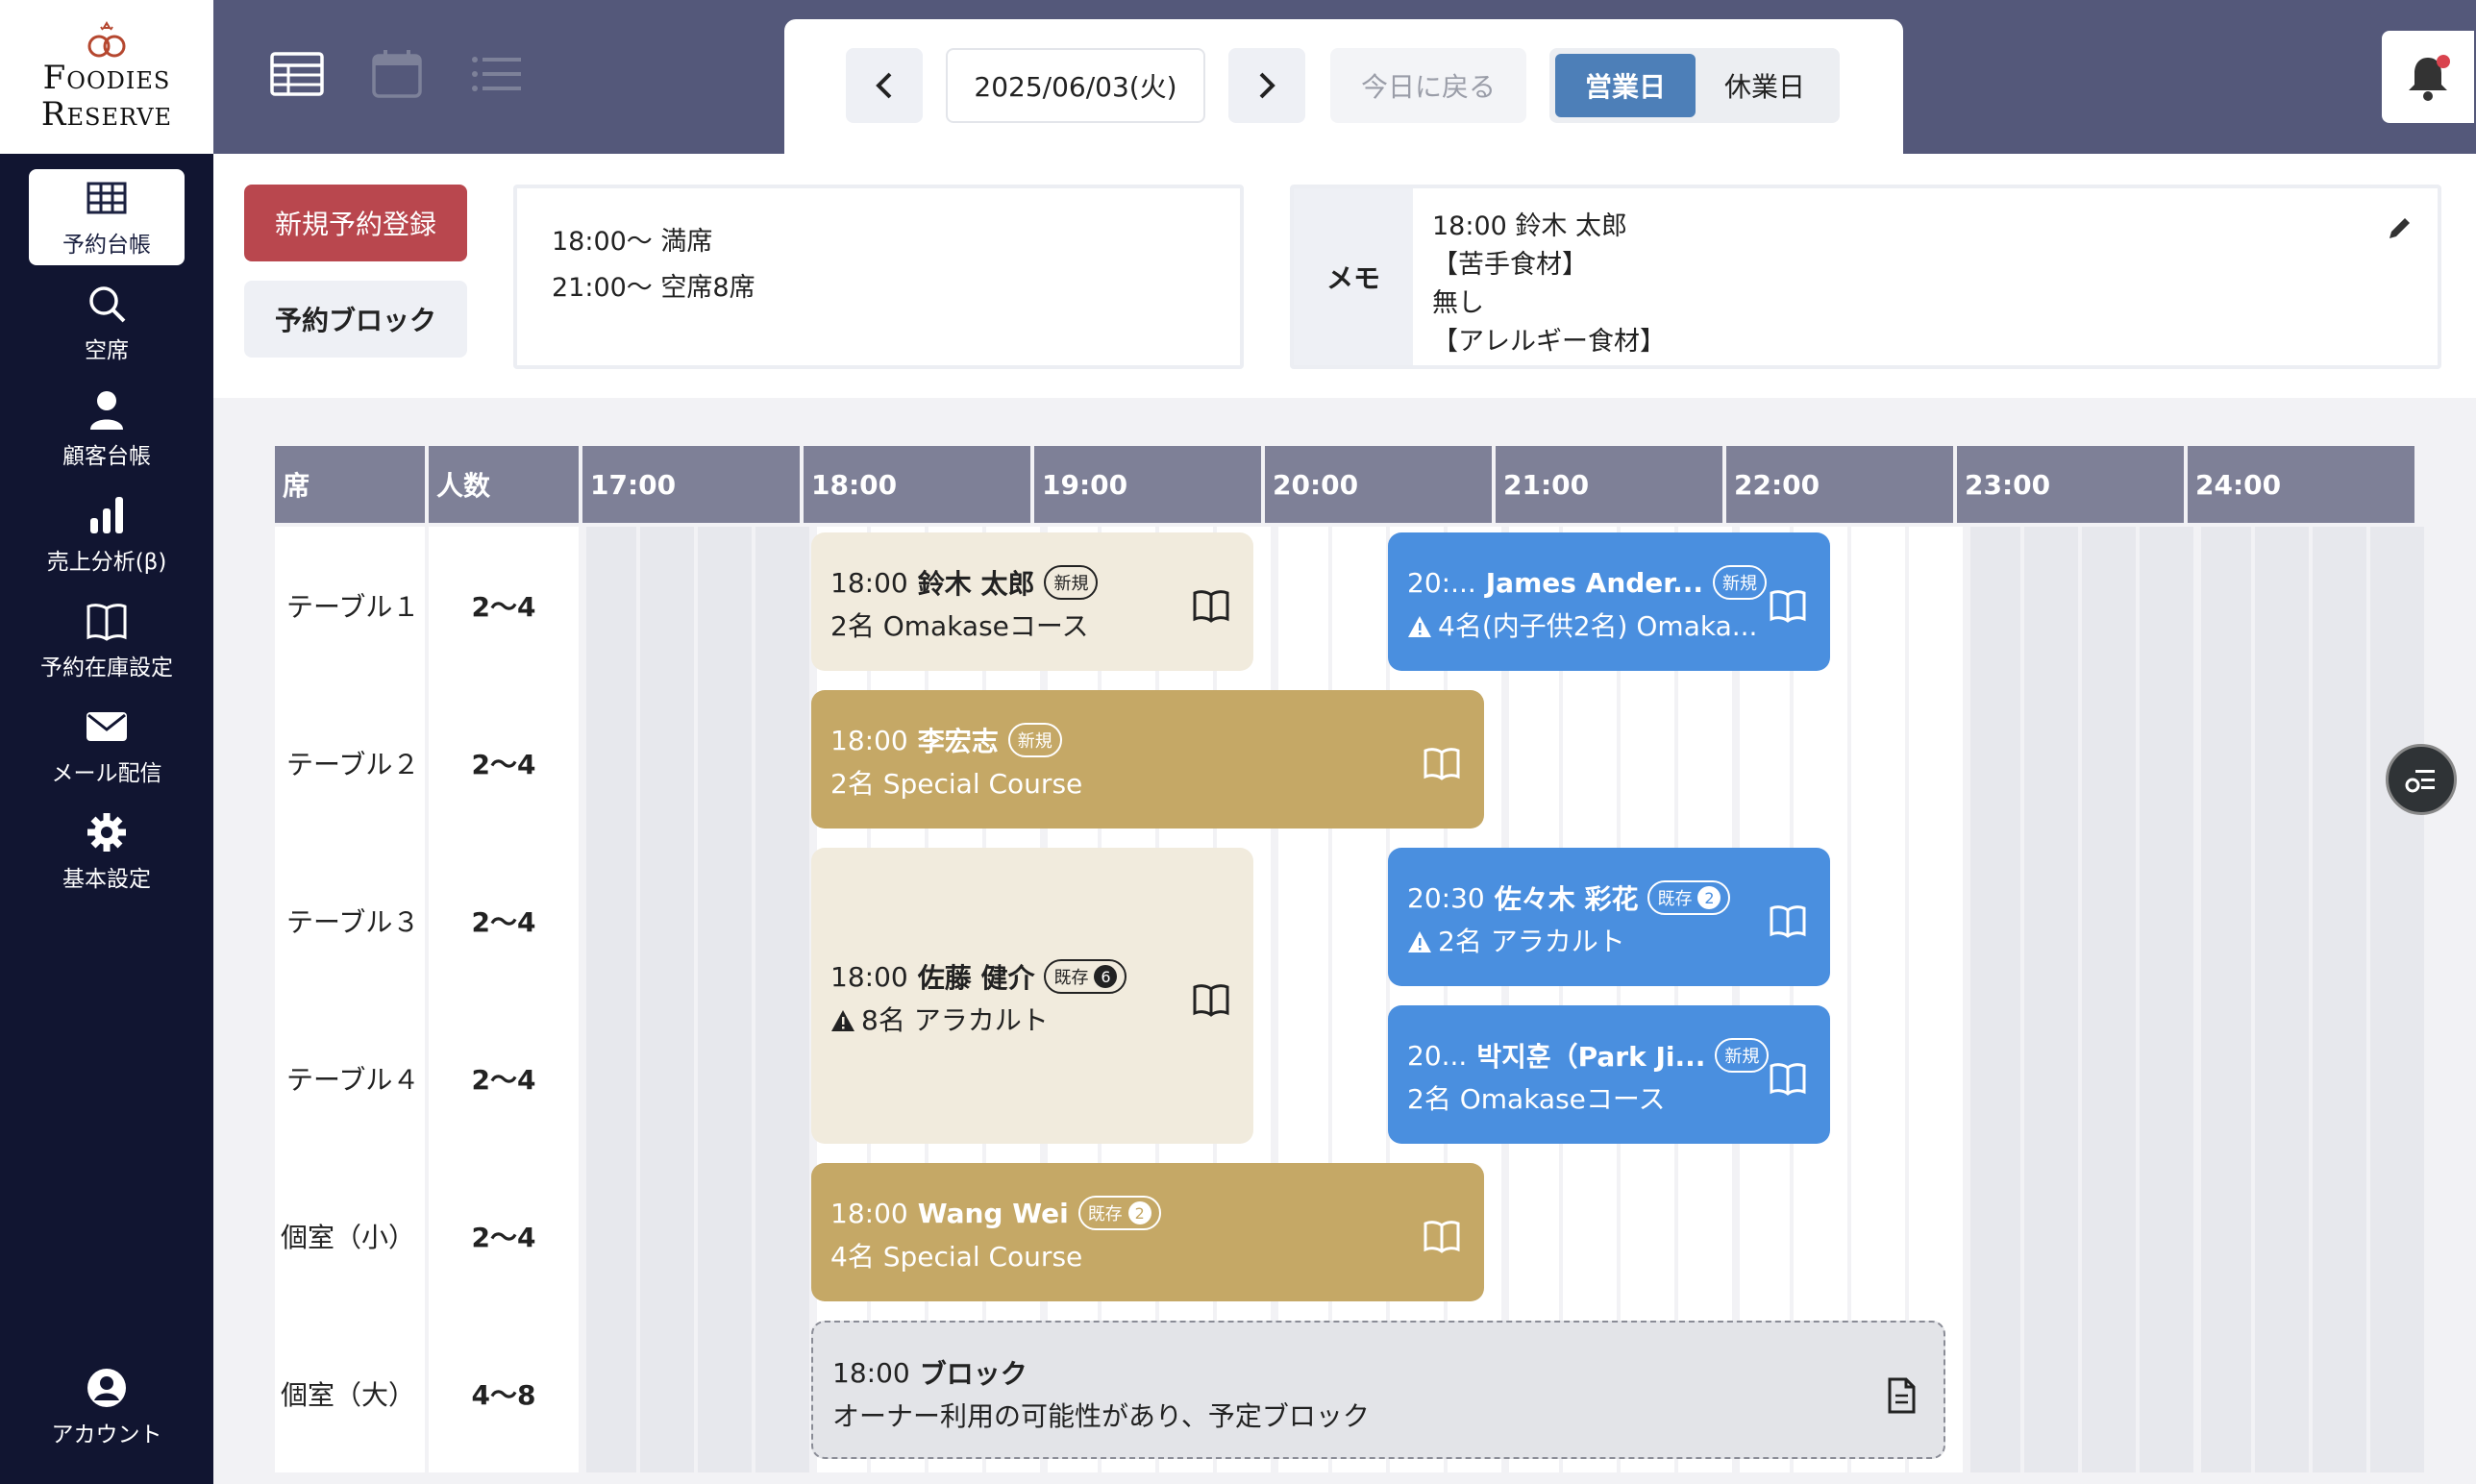  What do you see at coordinates (2399, 228) in the screenshot?
I see `edit-pencil-icon` at bounding box center [2399, 228].